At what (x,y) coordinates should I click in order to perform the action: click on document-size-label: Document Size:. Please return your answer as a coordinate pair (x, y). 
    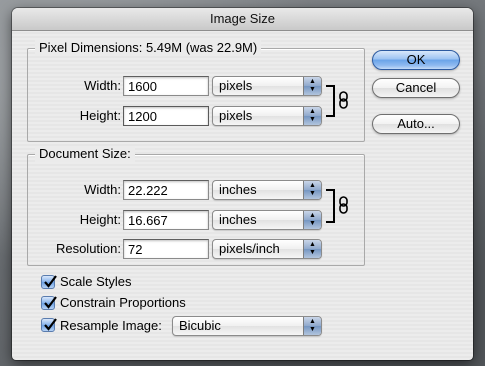
    Looking at the image, I should click on (85, 154).